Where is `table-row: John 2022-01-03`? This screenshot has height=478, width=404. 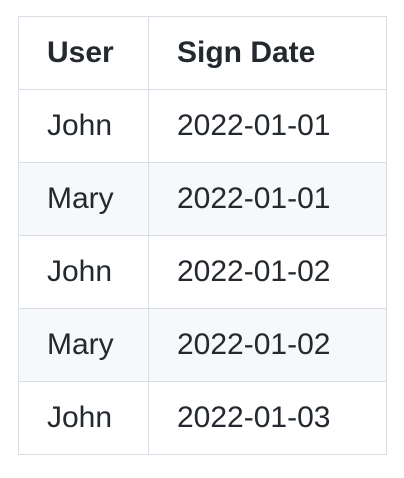
table-row: John 2022-01-03 is located at coordinates (202, 418).